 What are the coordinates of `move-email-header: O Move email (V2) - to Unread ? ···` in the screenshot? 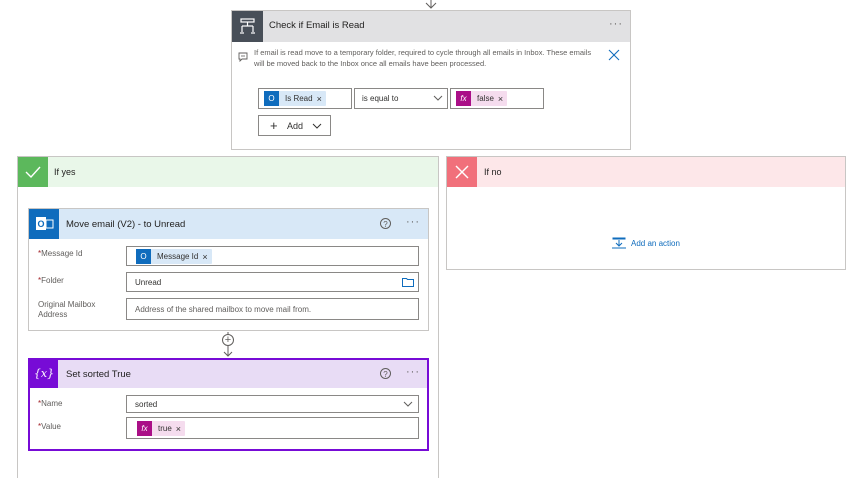 It's located at (228, 224).